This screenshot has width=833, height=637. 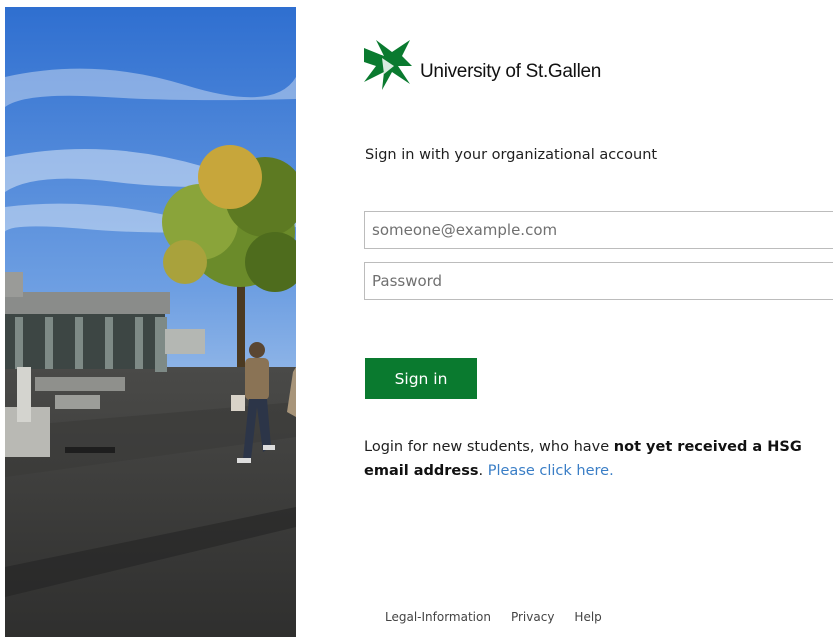 I want to click on new-students-link: Please click here., so click(x=551, y=471).